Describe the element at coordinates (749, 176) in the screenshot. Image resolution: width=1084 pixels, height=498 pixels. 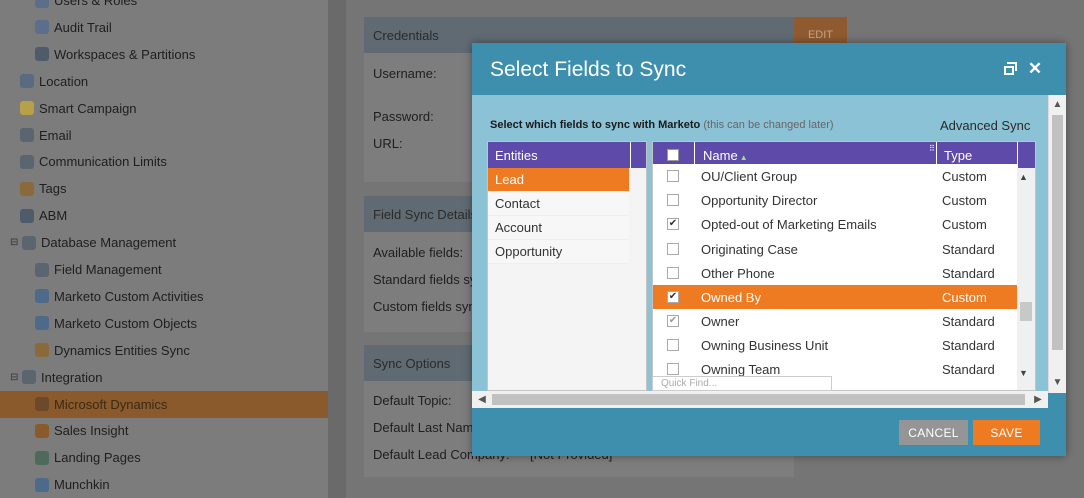
I see `field-name: OU/Client Group` at that location.